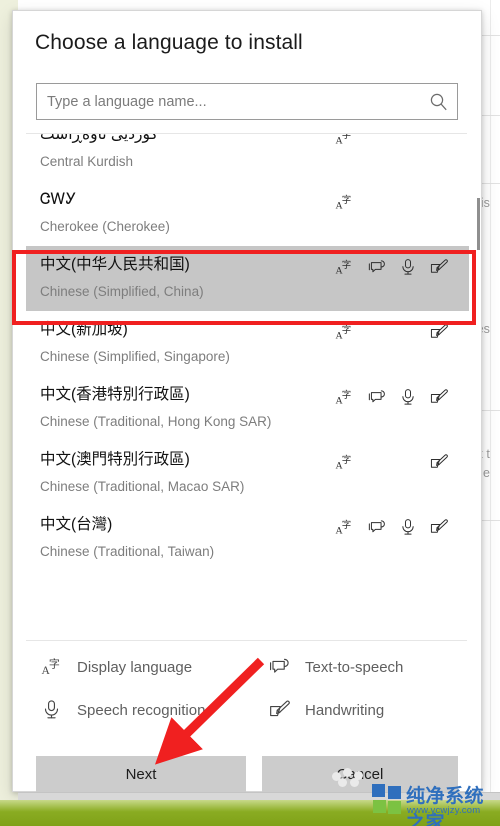  I want to click on language-english-name: Chinese (Traditional, Hong Kong SAR), so click(156, 421).